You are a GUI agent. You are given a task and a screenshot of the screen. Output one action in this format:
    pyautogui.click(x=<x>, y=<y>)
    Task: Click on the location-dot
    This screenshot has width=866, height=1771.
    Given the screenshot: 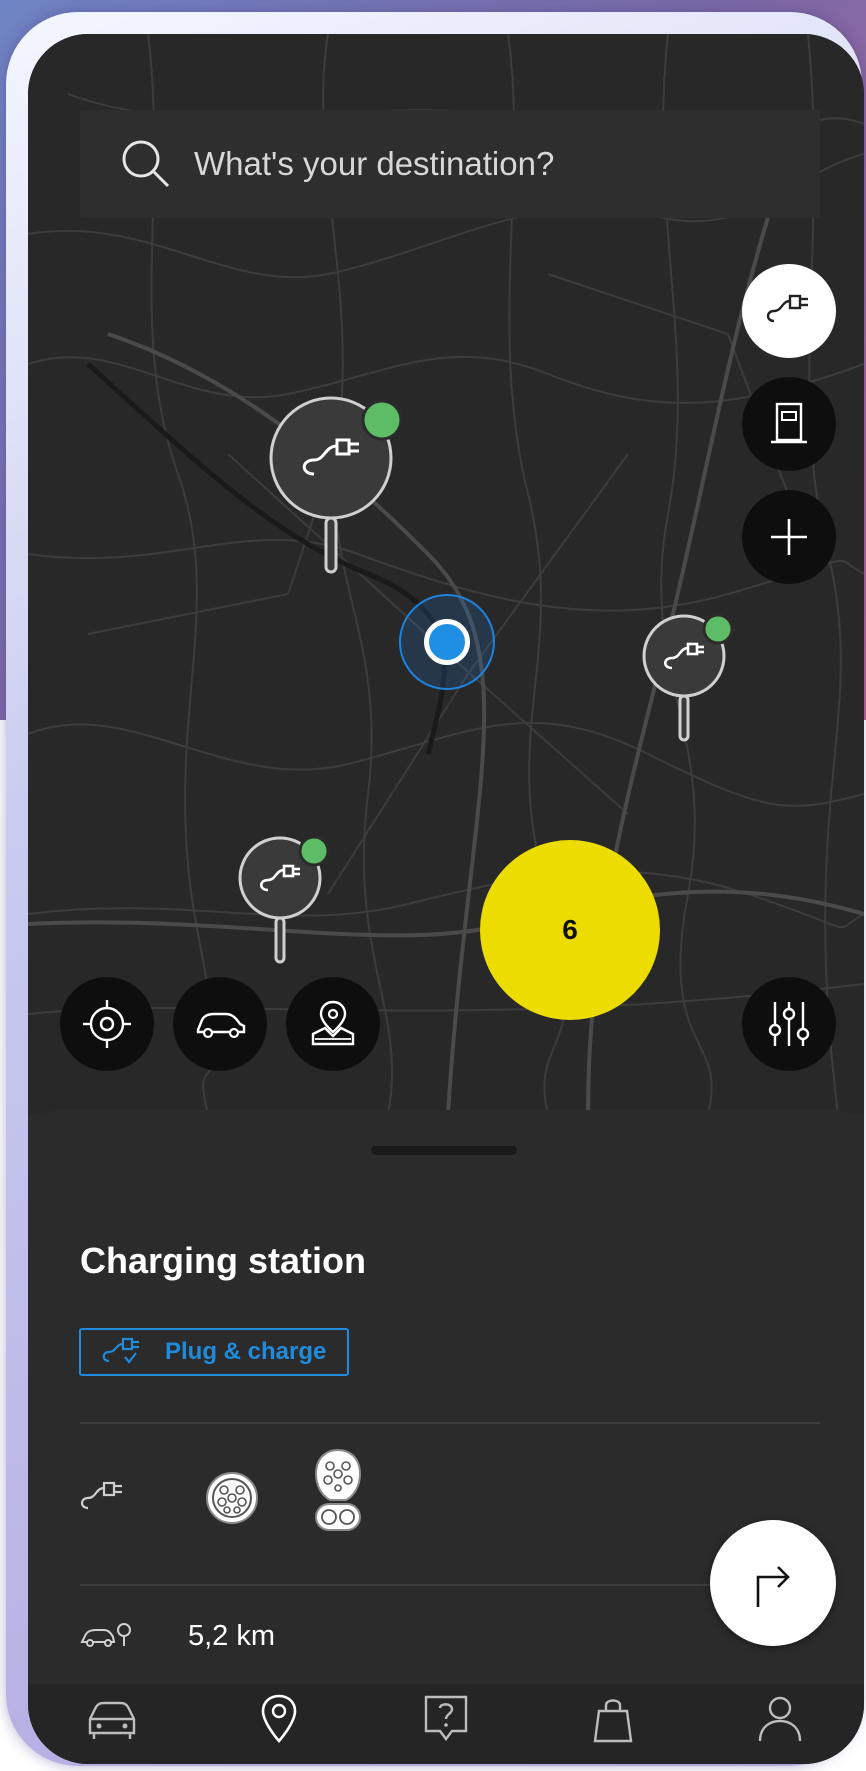 What is the action you would take?
    pyautogui.click(x=447, y=642)
    